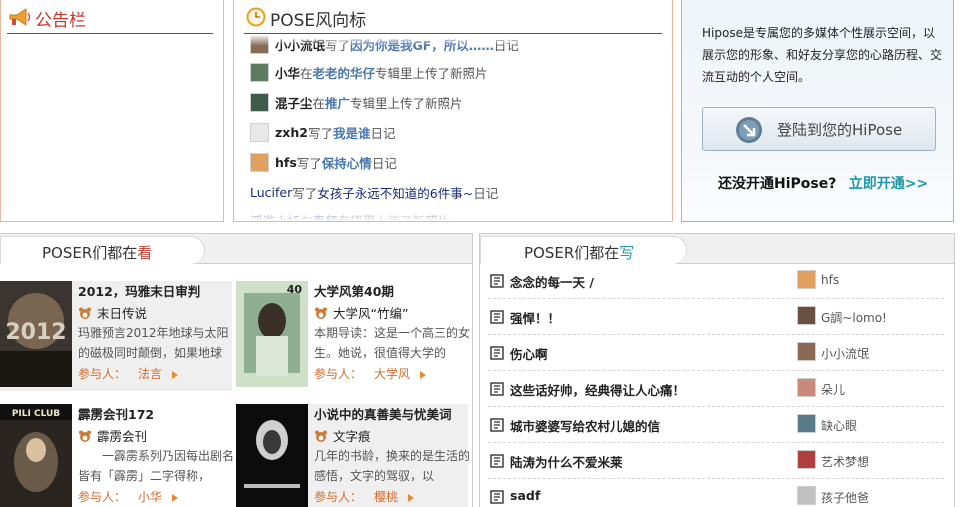 Image resolution: width=965 pixels, height=507 pixels. Describe the element at coordinates (36, 334) in the screenshot. I see `book-cover: 2012` at that location.